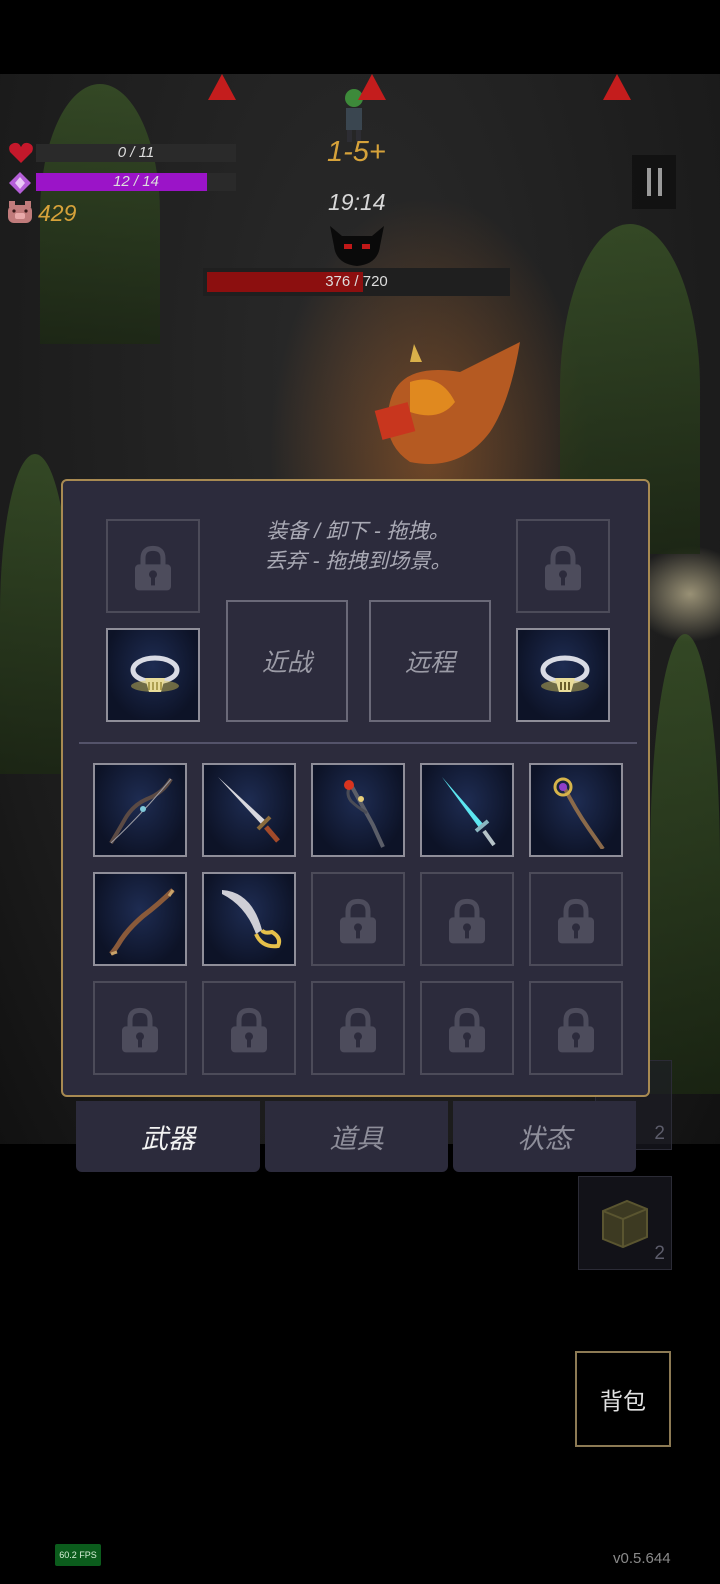 The image size is (720, 1584). I want to click on mana-bar: 12 / 14, so click(136, 182).